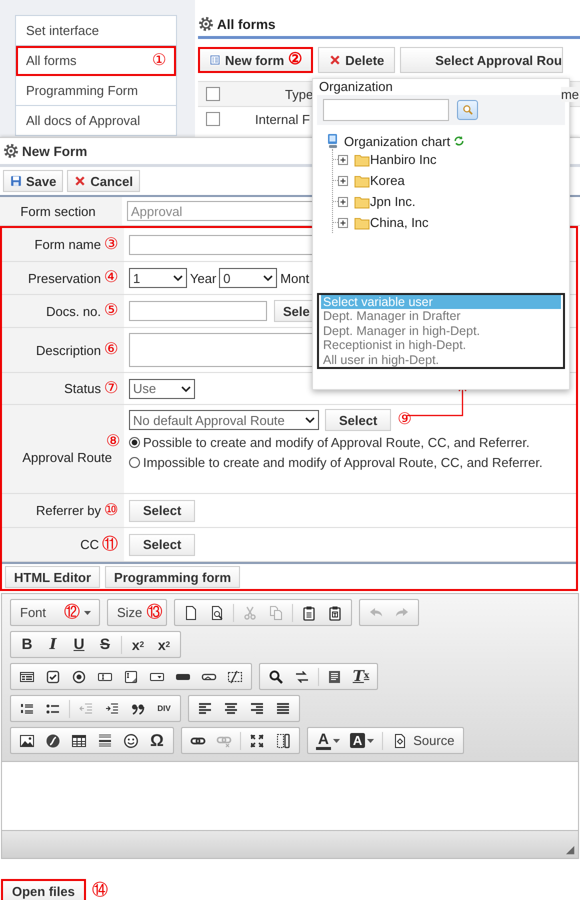 The width and height of the screenshot is (580, 900). Describe the element at coordinates (299, 94) in the screenshot. I see `column-header: Type` at that location.